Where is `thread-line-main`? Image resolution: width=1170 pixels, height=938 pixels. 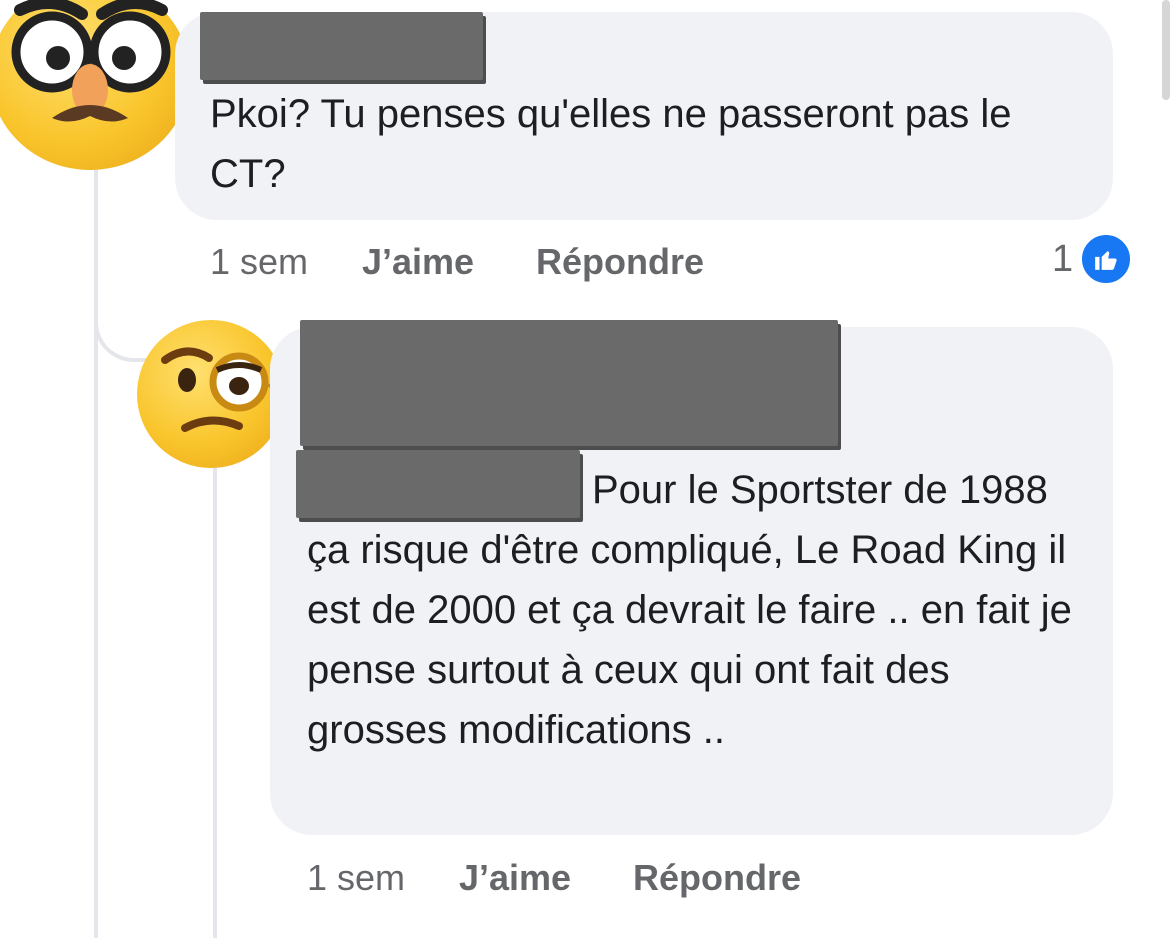 thread-line-main is located at coordinates (96, 549).